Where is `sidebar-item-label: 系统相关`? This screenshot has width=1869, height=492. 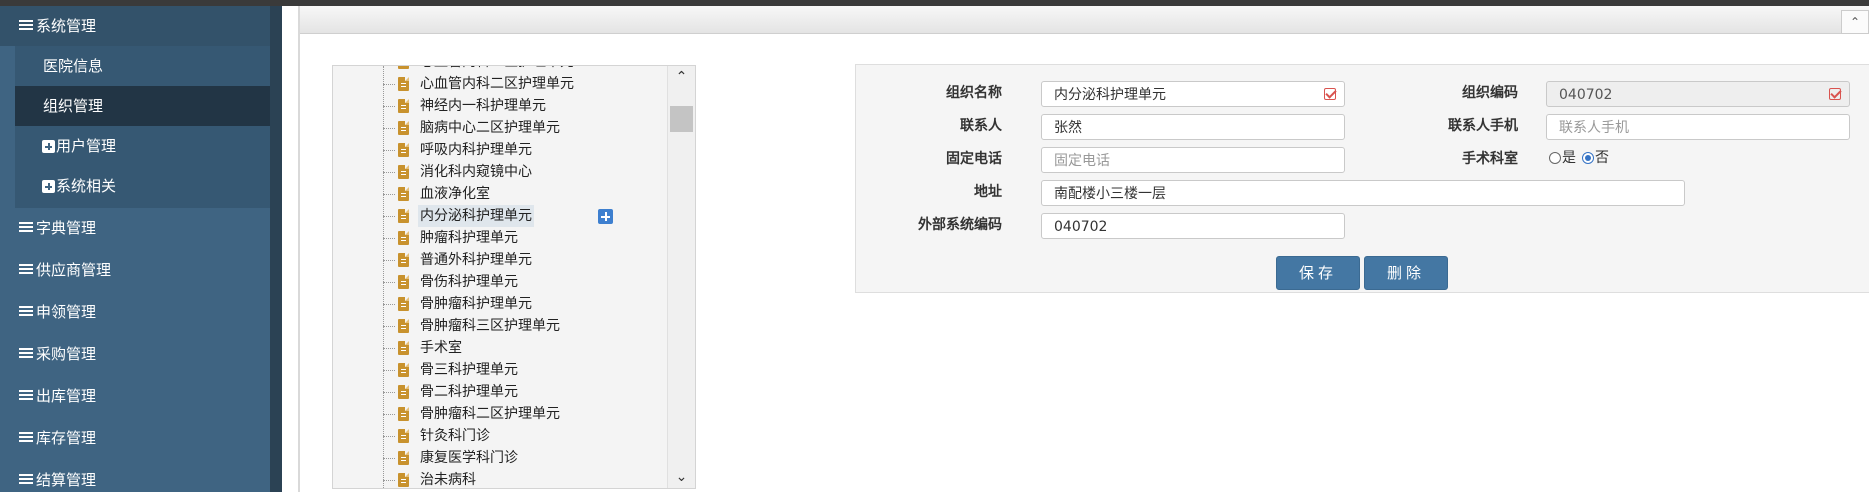
sidebar-item-label: 系统相关 is located at coordinates (86, 186).